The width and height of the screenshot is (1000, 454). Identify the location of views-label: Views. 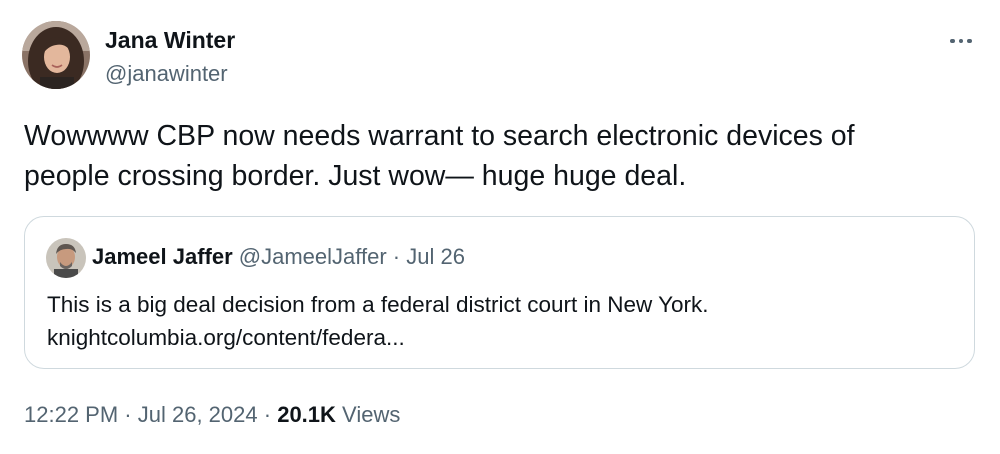
(371, 414).